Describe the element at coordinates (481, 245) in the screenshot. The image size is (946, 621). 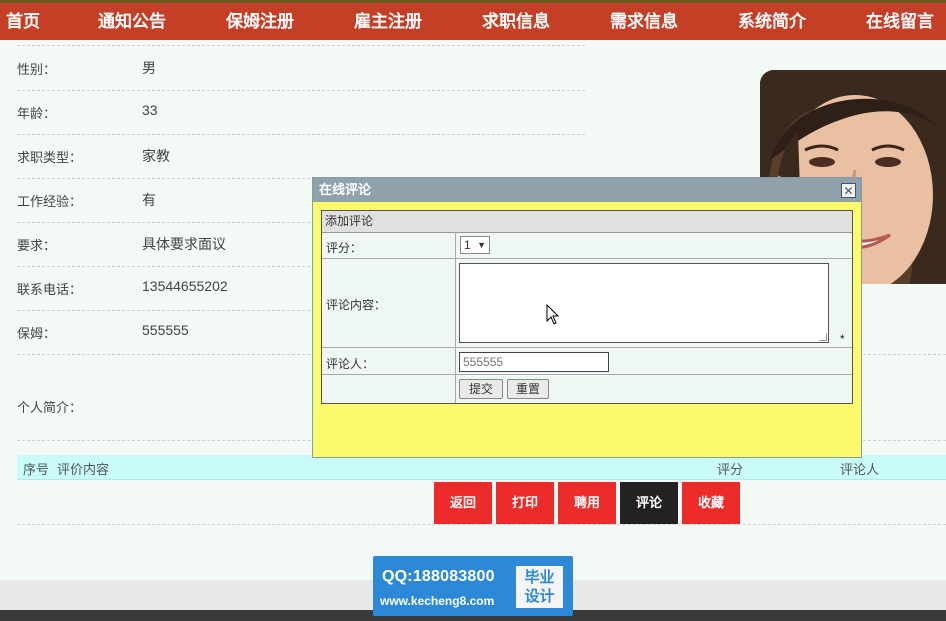
I see `chevron-down-icon: ▼` at that location.